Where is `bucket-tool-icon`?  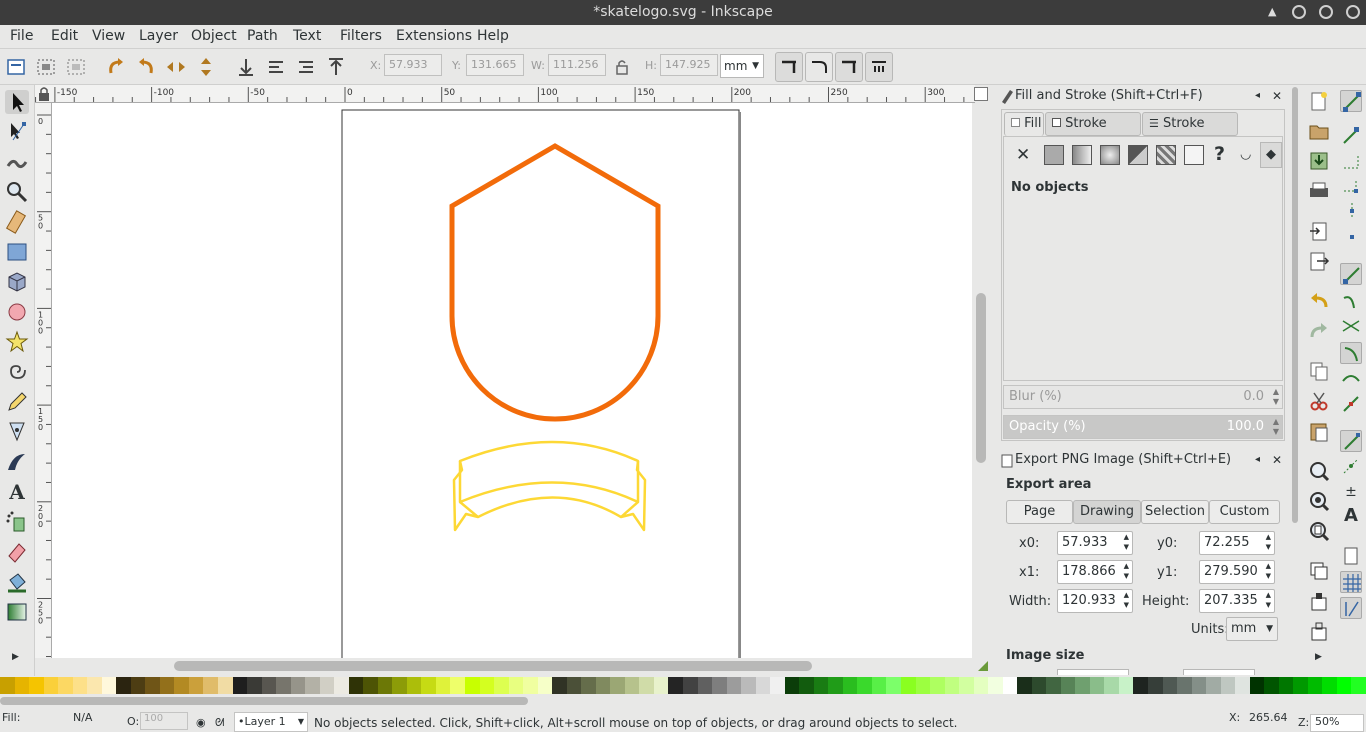
bucket-tool-icon is located at coordinates (17, 582).